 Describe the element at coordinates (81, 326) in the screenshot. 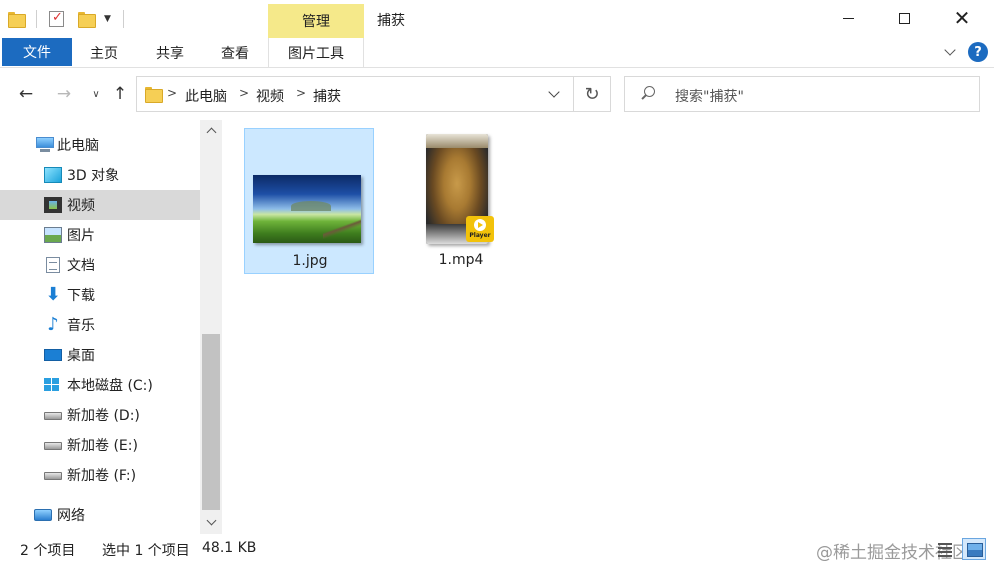

I see `nav-item-label: 音乐` at that location.